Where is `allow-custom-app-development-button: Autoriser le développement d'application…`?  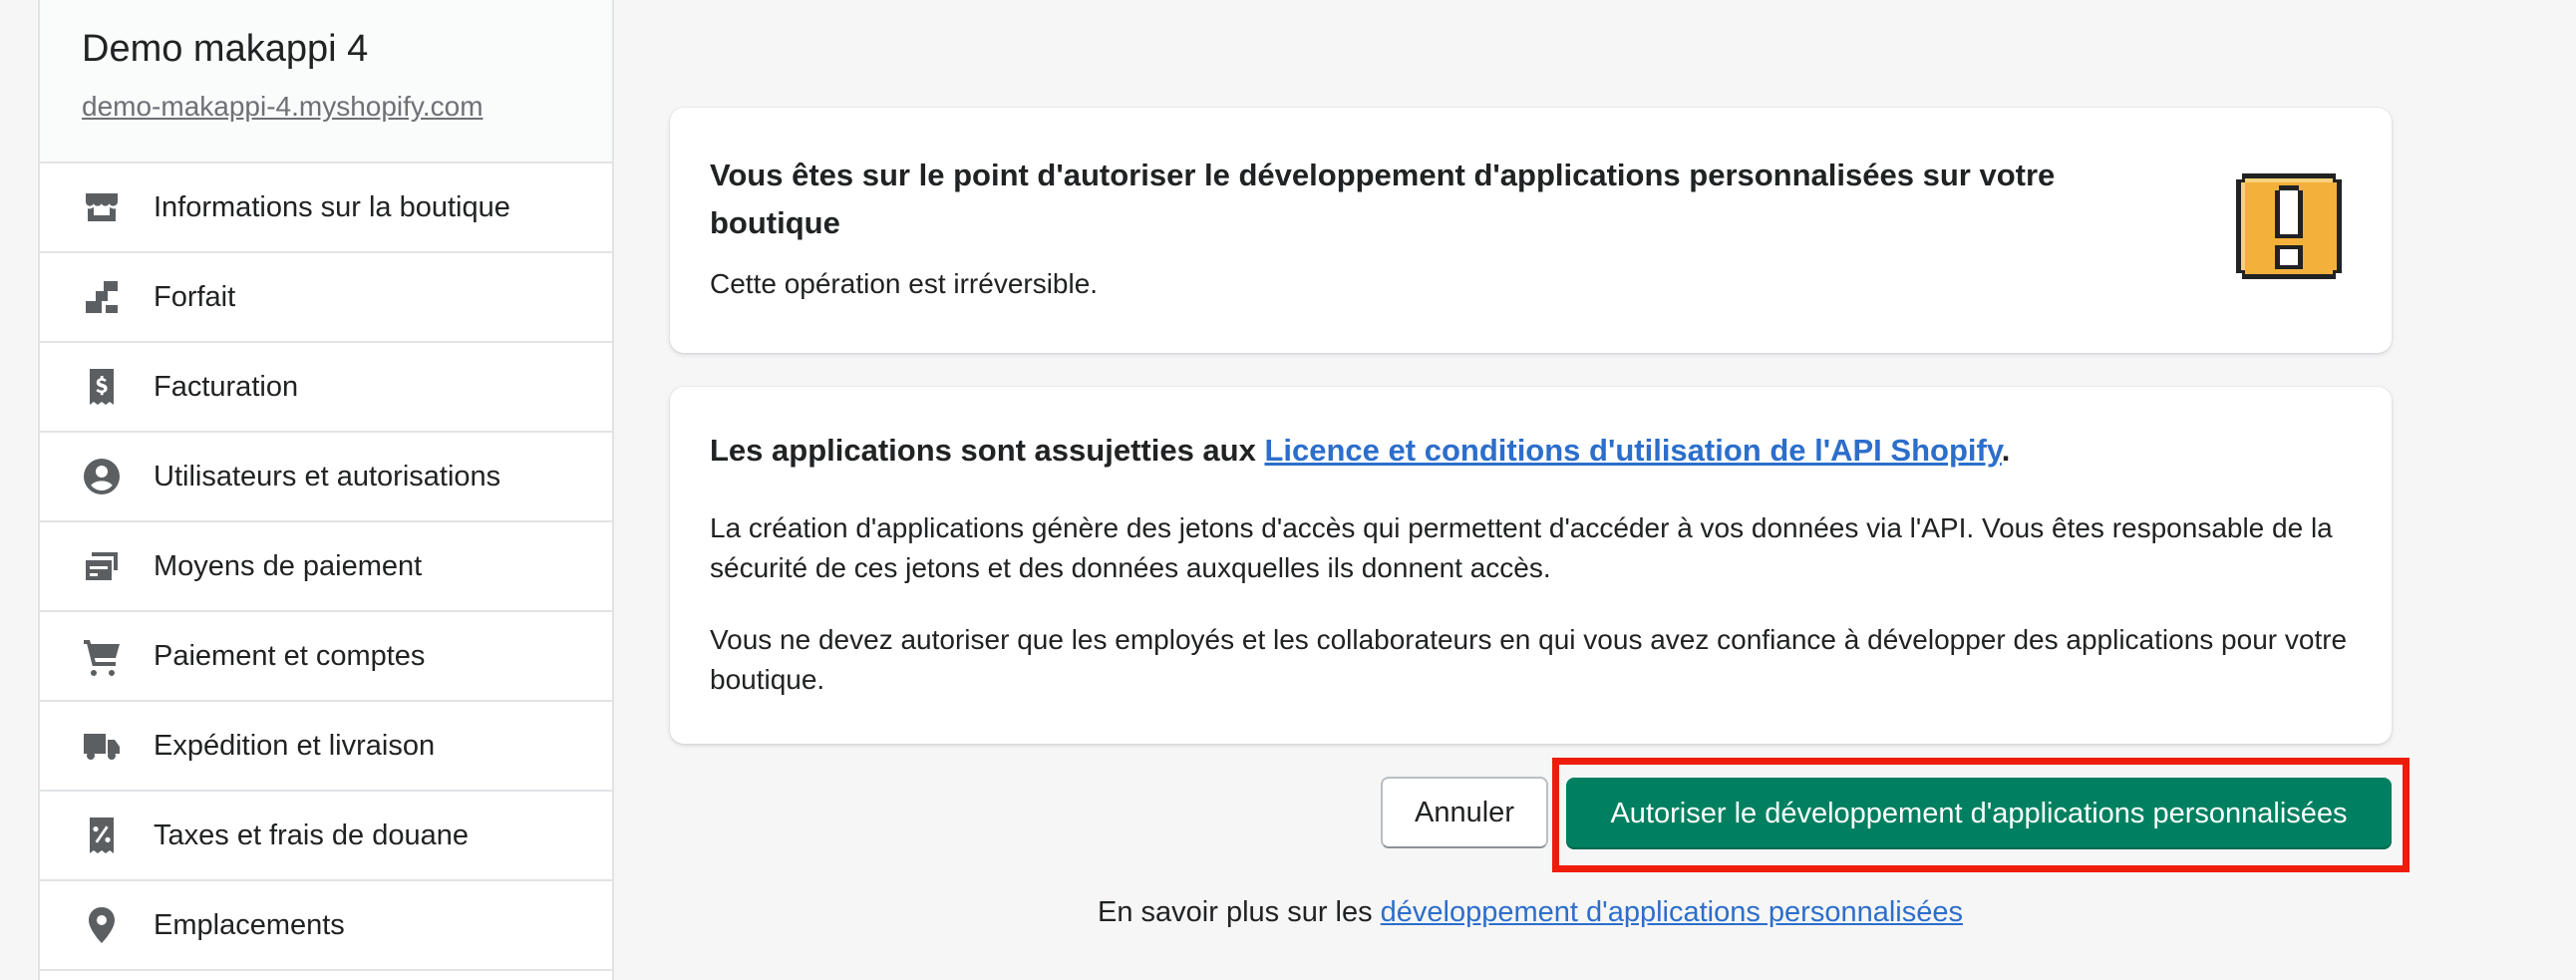 allow-custom-app-development-button: Autoriser le développement d'application… is located at coordinates (1979, 813).